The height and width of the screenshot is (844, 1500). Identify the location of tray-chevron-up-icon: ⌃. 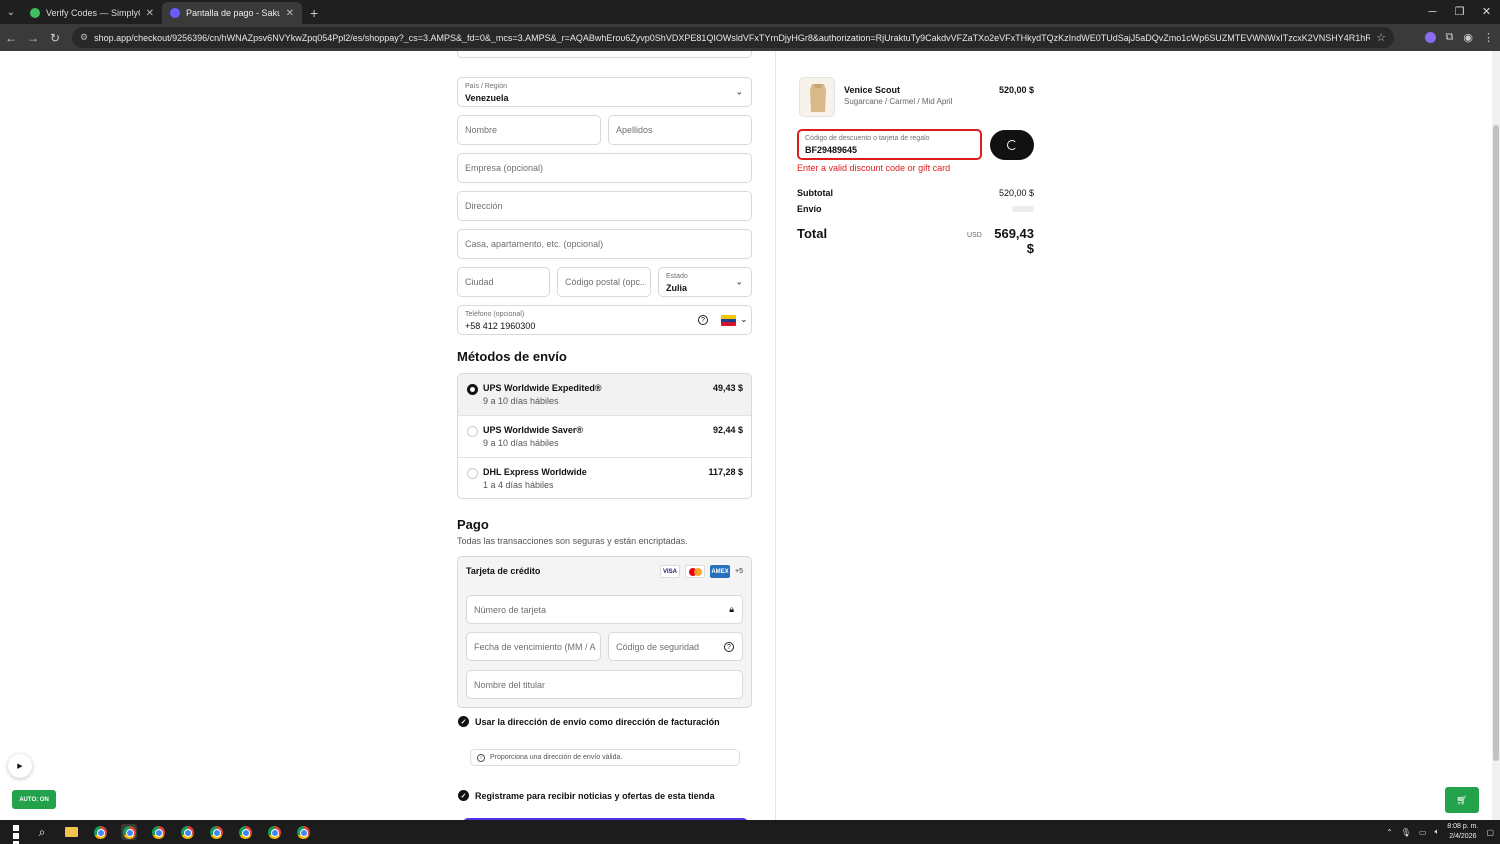
(1389, 832).